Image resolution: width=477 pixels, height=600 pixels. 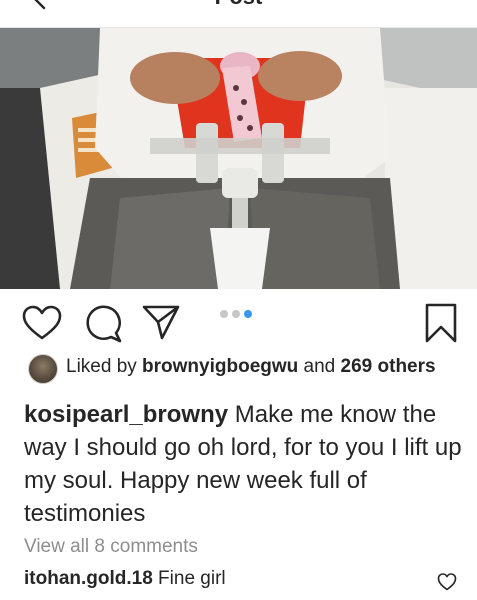 I want to click on page-title: Post, so click(x=238, y=5).